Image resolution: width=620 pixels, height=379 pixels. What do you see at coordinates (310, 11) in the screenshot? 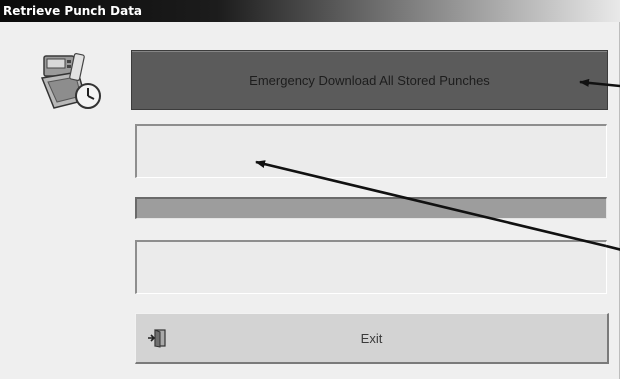
I see `title-bar: Retrieve Punch Data` at bounding box center [310, 11].